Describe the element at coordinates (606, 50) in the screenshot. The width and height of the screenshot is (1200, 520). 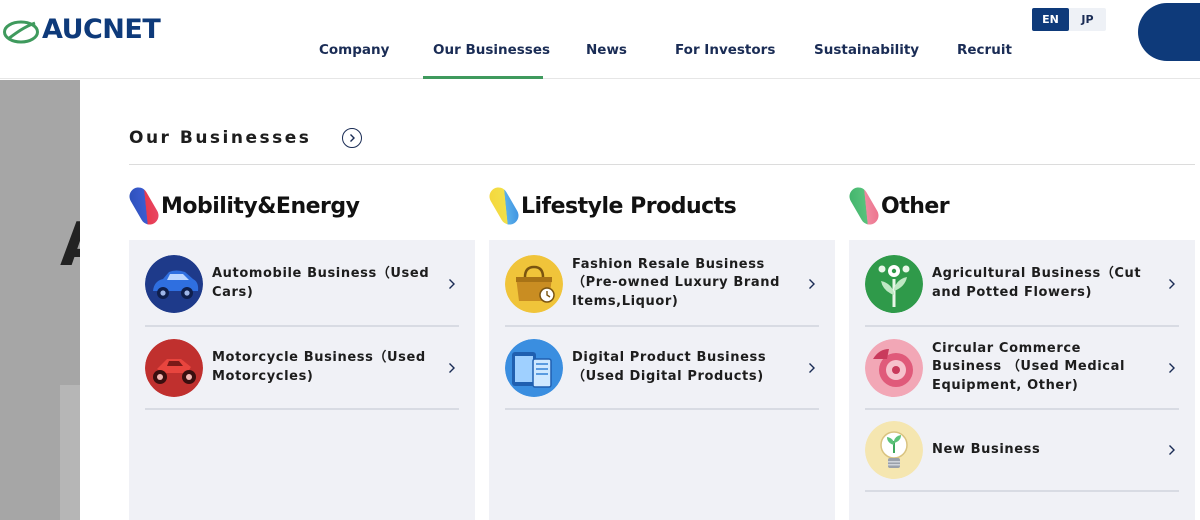
I see `nav-news: News` at that location.